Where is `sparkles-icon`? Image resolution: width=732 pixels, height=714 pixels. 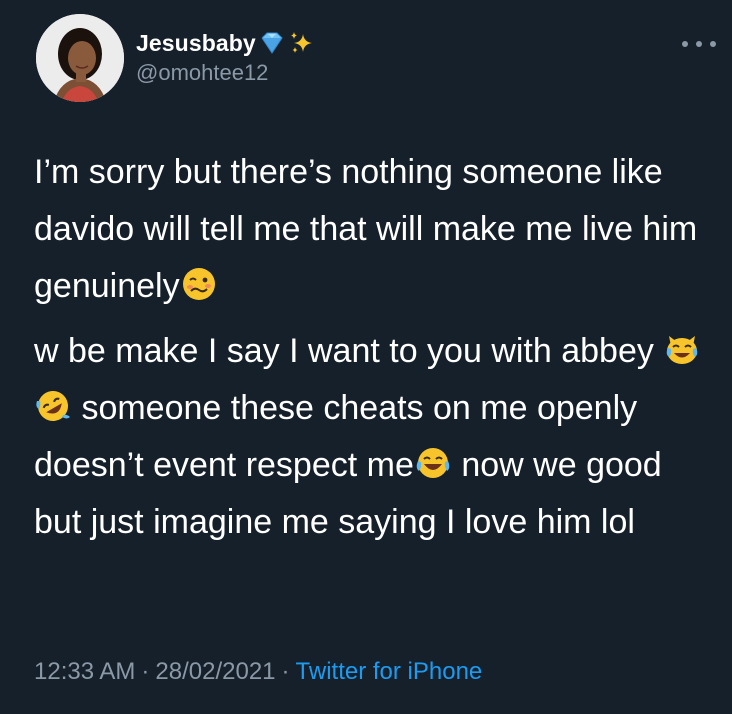
sparkles-icon is located at coordinates (302, 43).